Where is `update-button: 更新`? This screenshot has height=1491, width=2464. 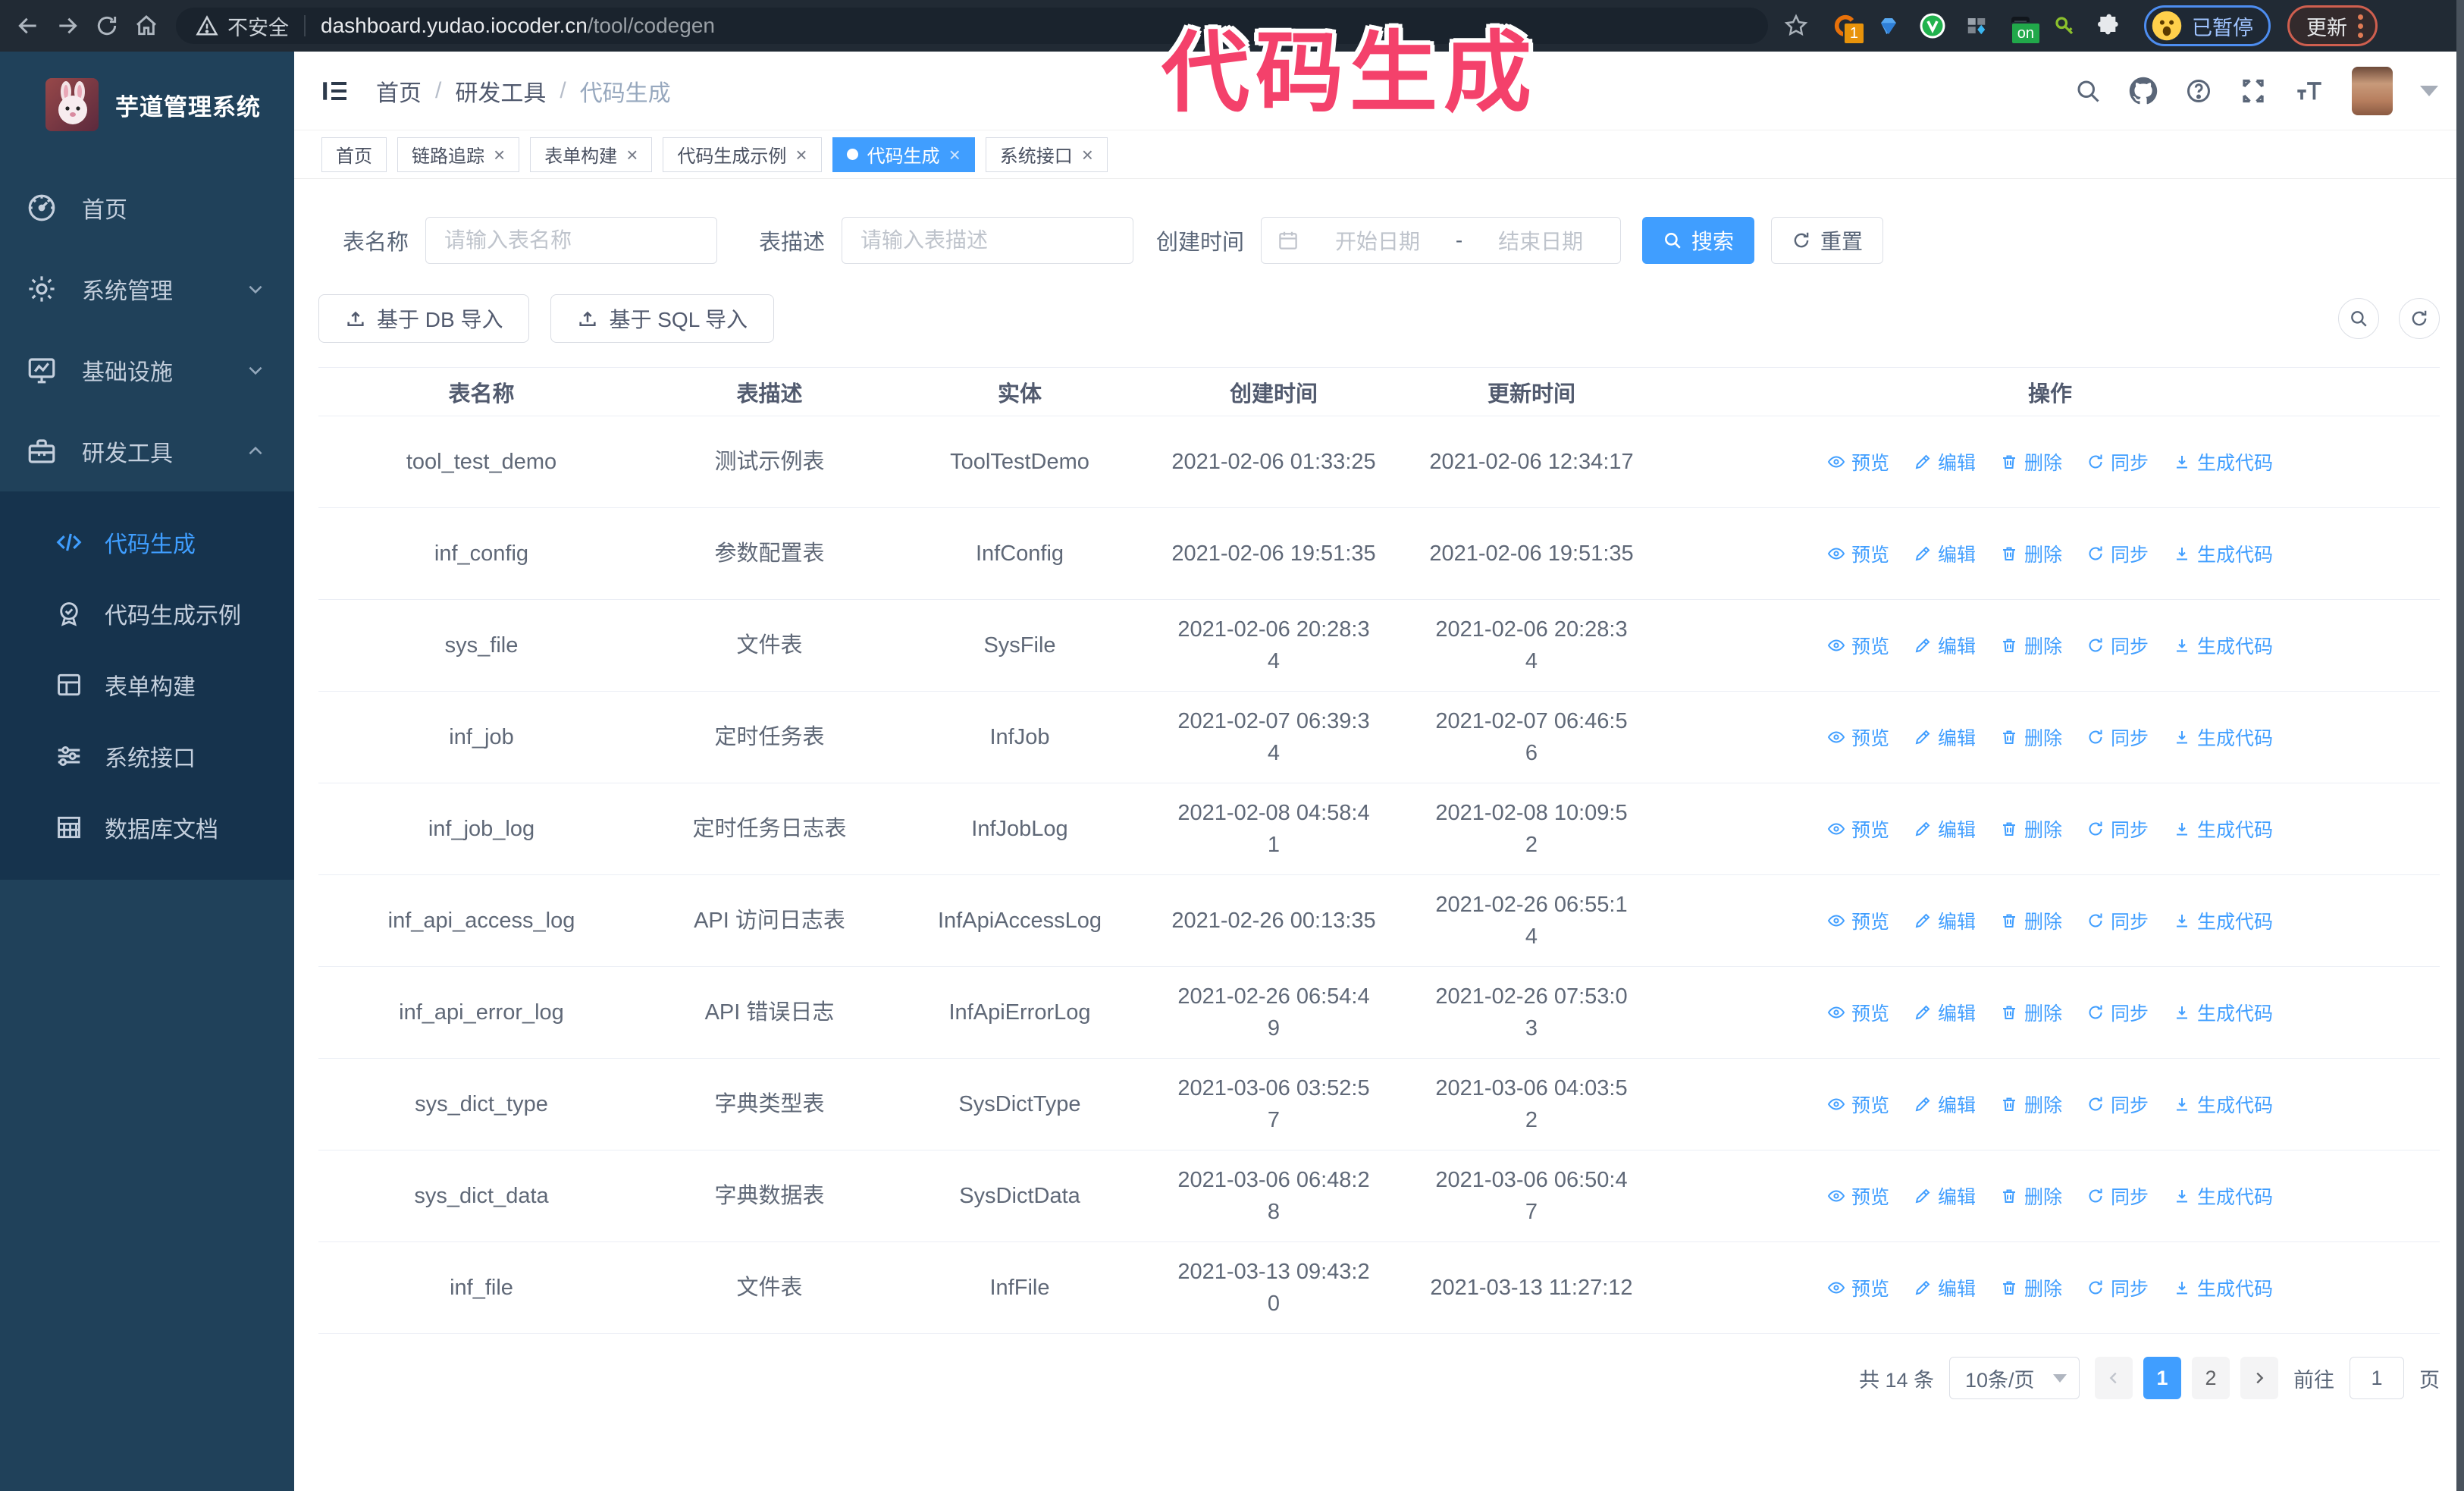 update-button: 更新 is located at coordinates (2333, 25).